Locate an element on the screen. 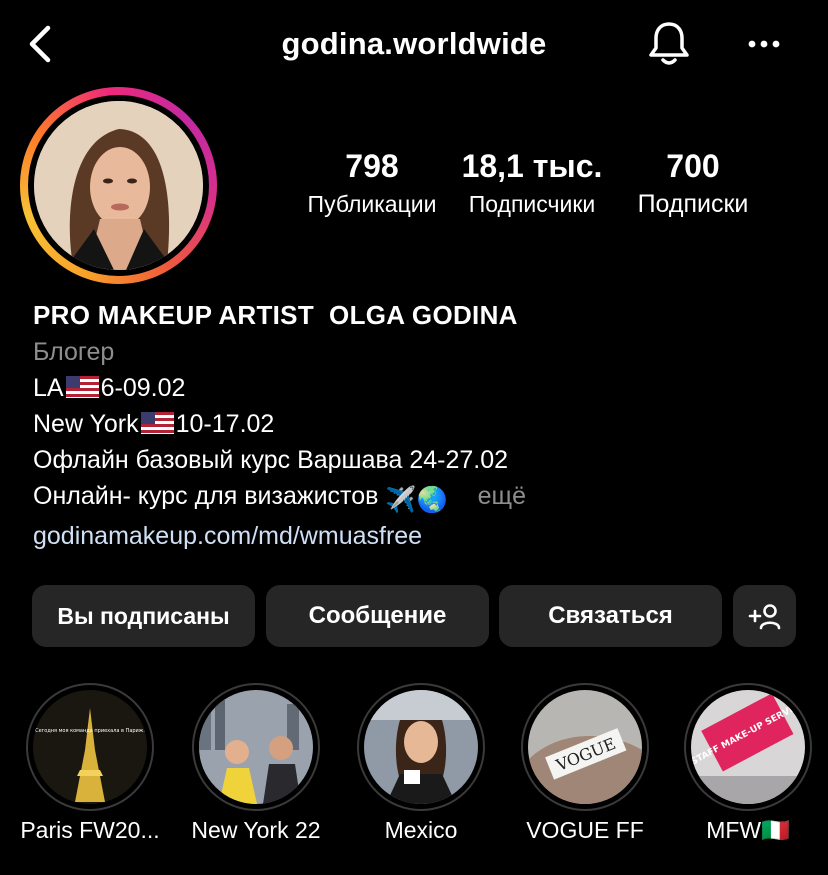 This screenshot has width=828, height=875. bio-ny-prefix: New York is located at coordinates (86, 424).